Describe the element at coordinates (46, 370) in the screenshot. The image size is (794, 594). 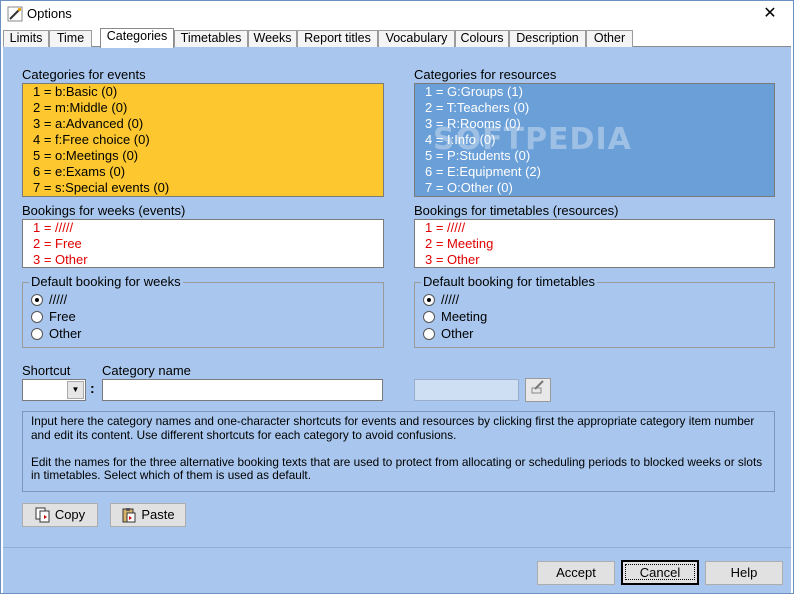
I see `shortcut-label: Shortcut` at that location.